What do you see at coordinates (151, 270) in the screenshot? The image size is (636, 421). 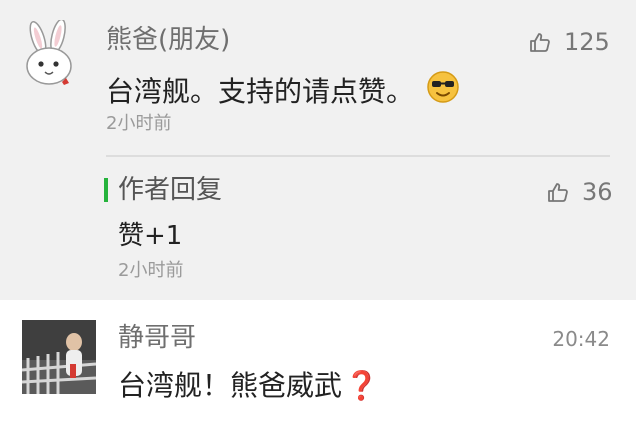 I see `reply-time: 2小时前` at bounding box center [151, 270].